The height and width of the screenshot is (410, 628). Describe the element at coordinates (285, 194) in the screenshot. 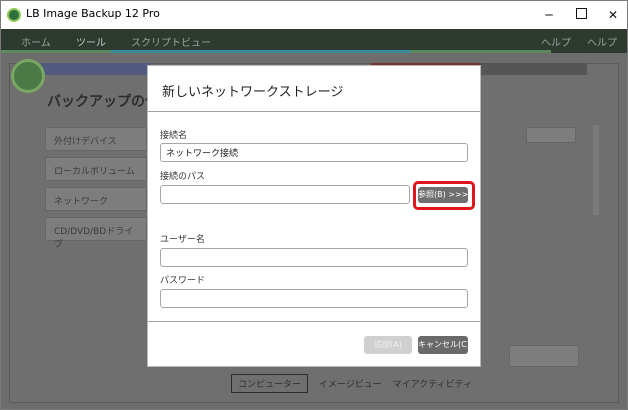

I see `connection-path-input` at that location.